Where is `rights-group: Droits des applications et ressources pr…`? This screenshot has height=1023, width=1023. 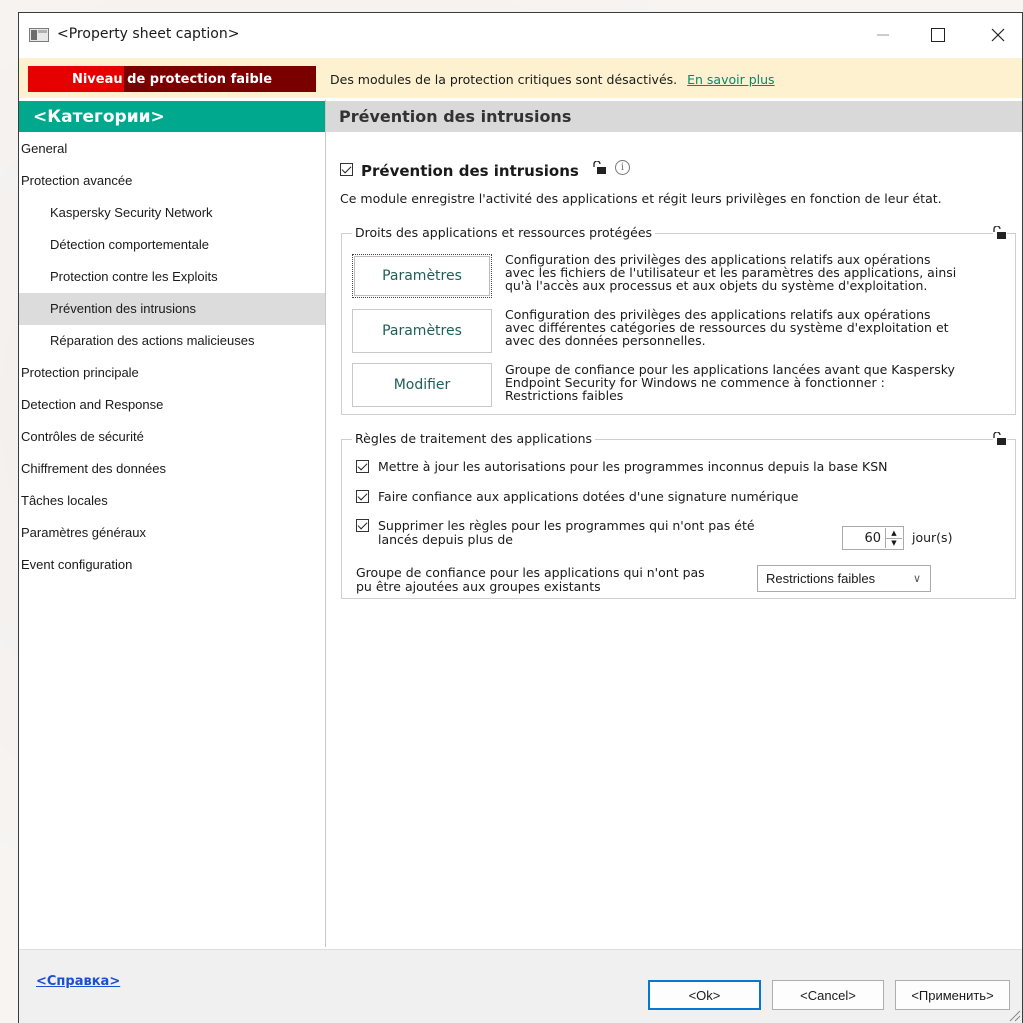
rights-group: Droits des applications et ressources pr… is located at coordinates (678, 320).